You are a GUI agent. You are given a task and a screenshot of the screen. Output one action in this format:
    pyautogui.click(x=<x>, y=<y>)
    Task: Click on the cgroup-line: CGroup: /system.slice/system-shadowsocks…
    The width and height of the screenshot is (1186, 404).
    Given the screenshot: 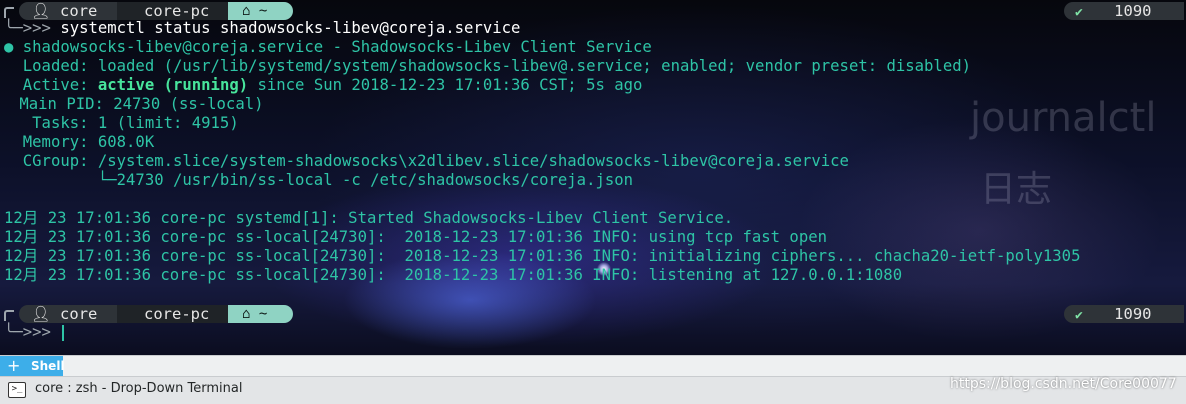 What is the action you would take?
    pyautogui.click(x=426, y=161)
    